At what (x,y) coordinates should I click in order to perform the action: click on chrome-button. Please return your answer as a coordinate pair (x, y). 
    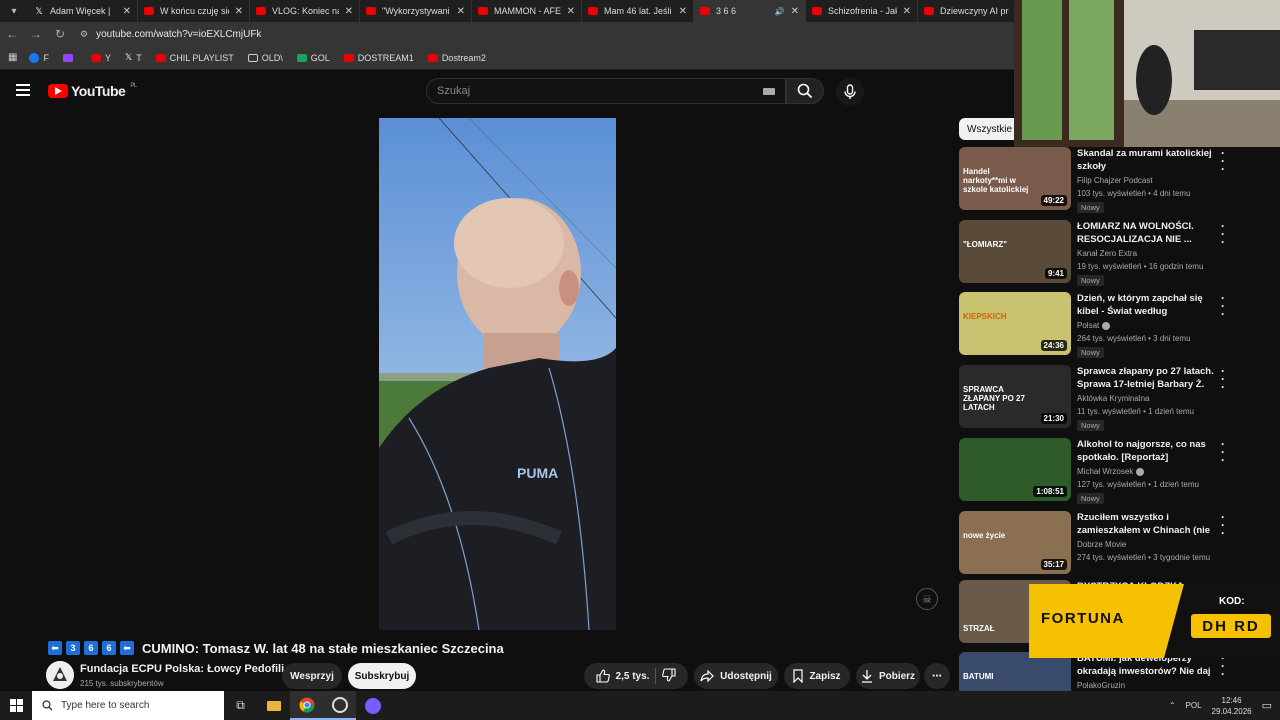
    Looking at the image, I should click on (306, 705).